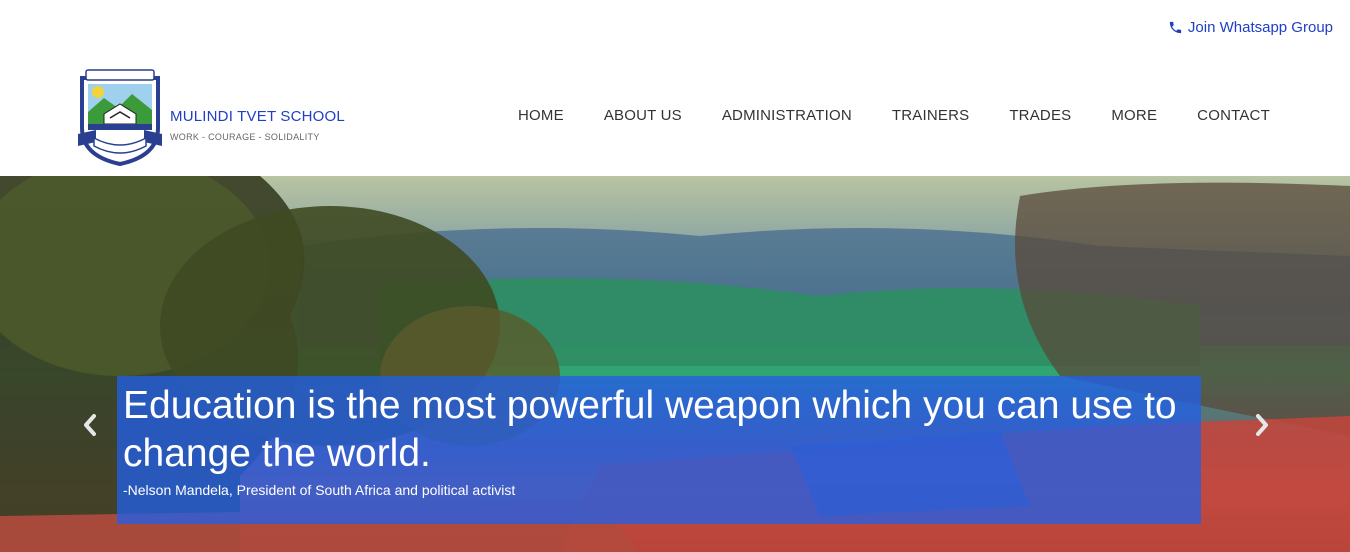  I want to click on whatsapp-label: Join Whatsapp Group, so click(1260, 27).